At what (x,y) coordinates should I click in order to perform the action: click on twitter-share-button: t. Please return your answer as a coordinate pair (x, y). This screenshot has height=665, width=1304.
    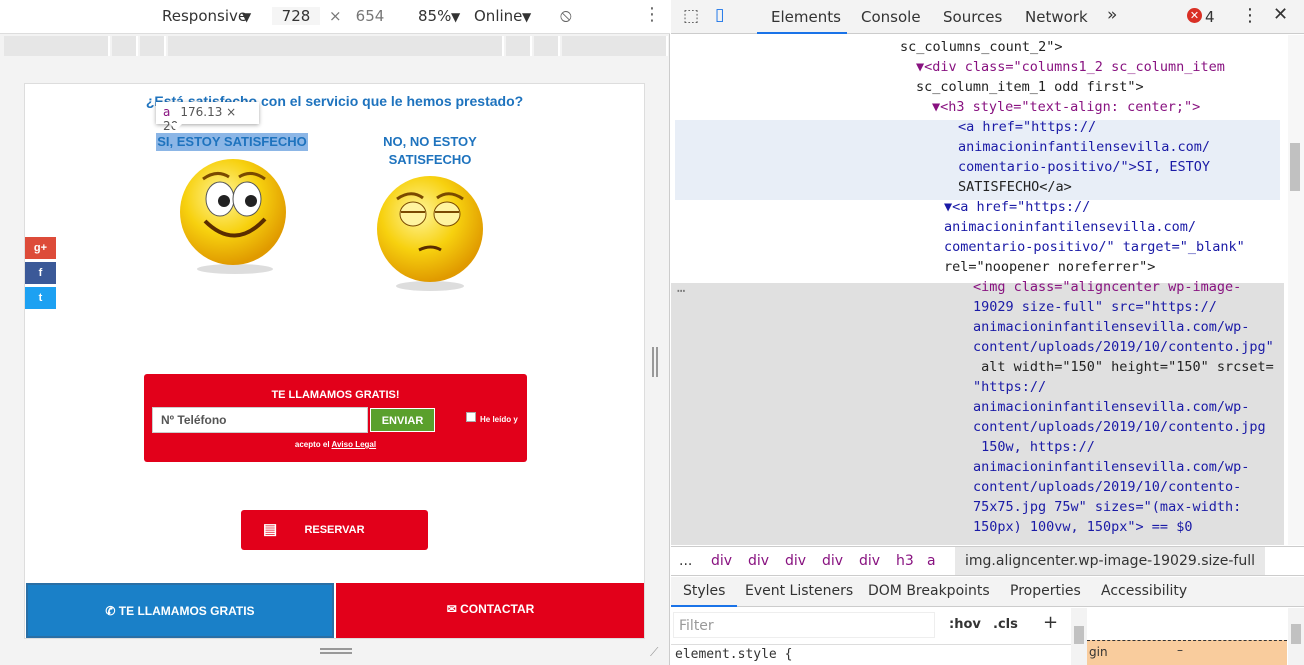
    Looking at the image, I should click on (40, 298).